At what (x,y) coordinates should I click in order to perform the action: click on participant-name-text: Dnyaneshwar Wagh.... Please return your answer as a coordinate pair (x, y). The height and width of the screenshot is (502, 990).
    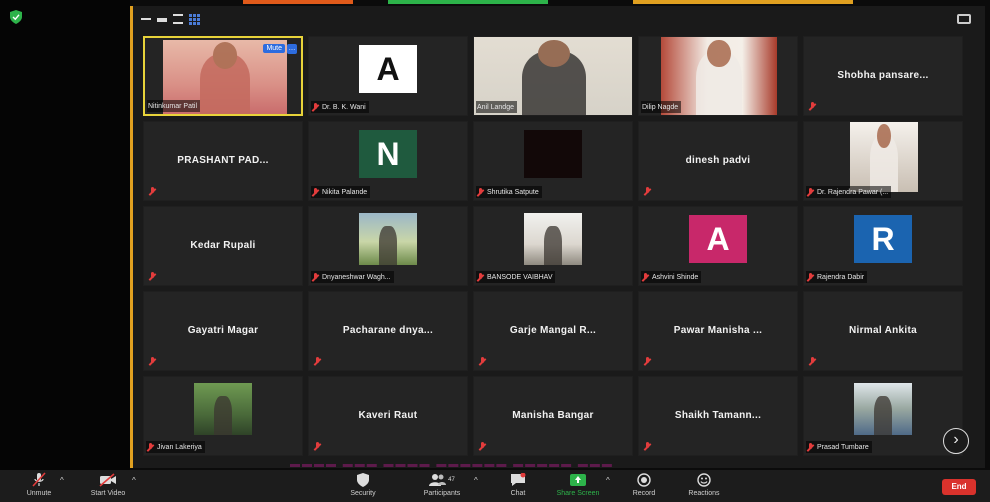
    Looking at the image, I should click on (356, 277).